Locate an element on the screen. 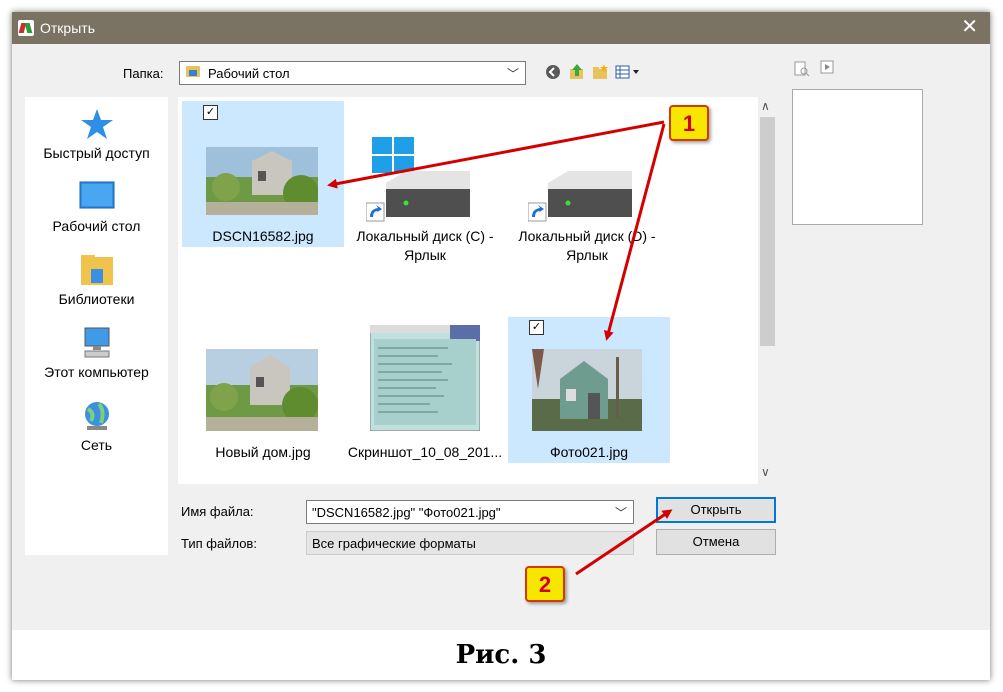 The image size is (1003, 692). arrow-to-open-button is located at coordinates (624, 542).